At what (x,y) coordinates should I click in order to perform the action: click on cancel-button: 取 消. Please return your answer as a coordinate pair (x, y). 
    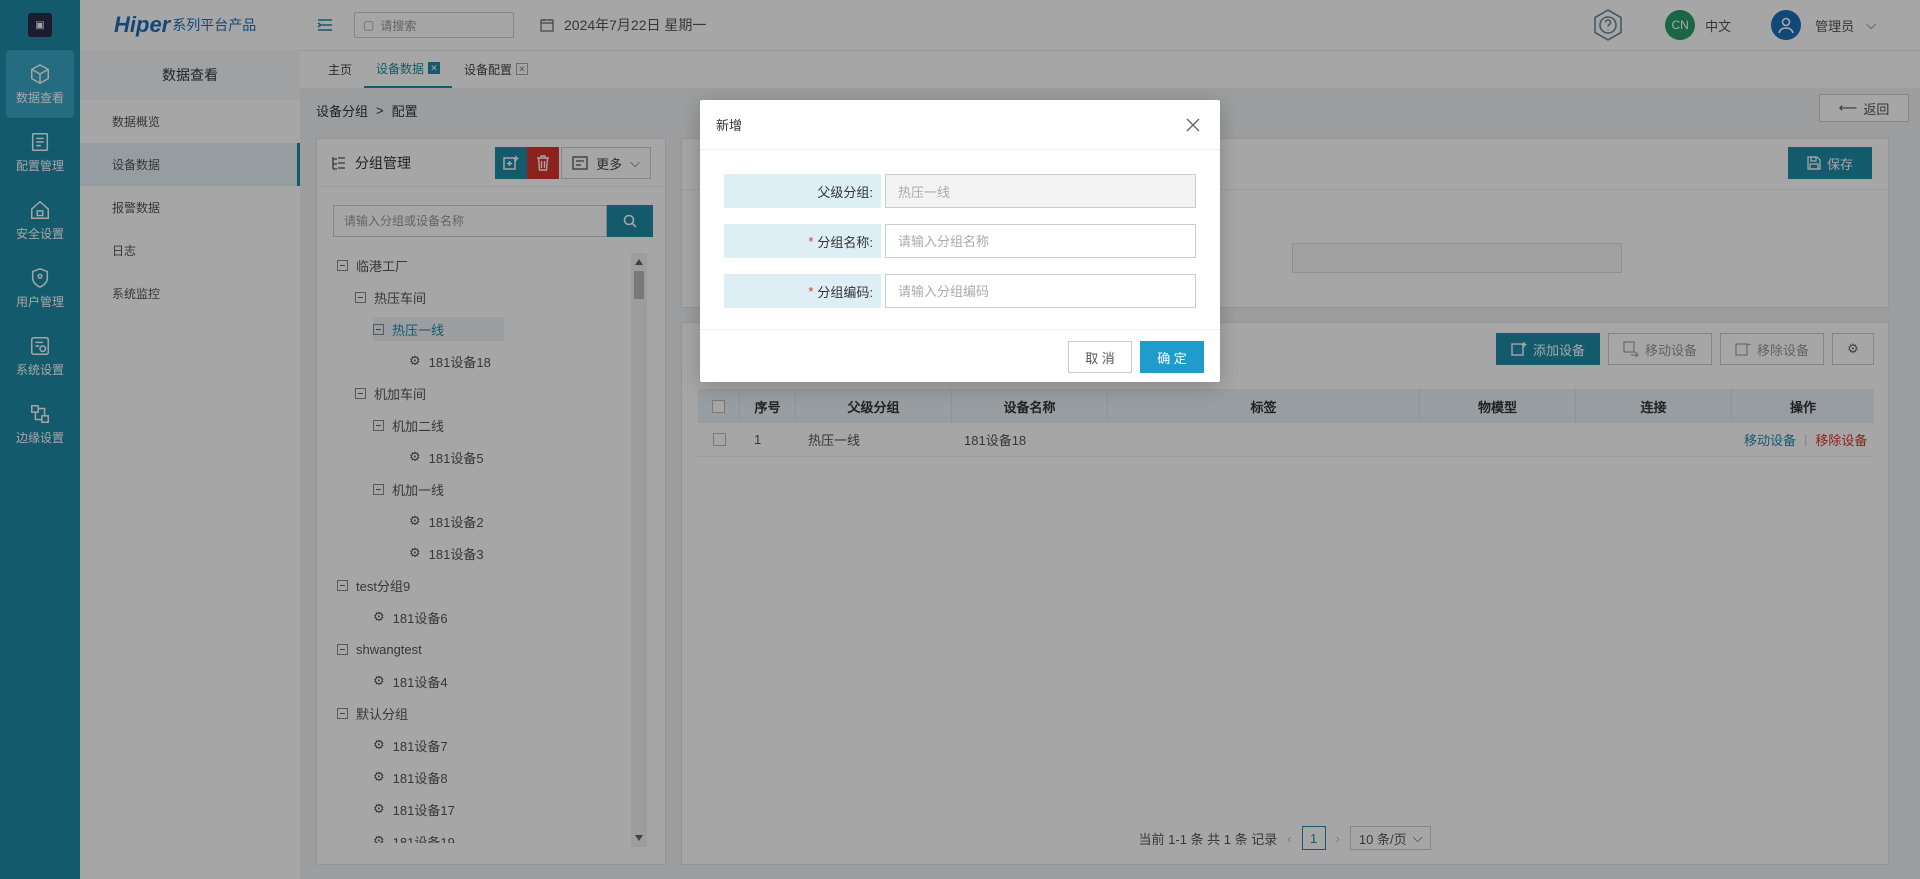
    Looking at the image, I should click on (1100, 357).